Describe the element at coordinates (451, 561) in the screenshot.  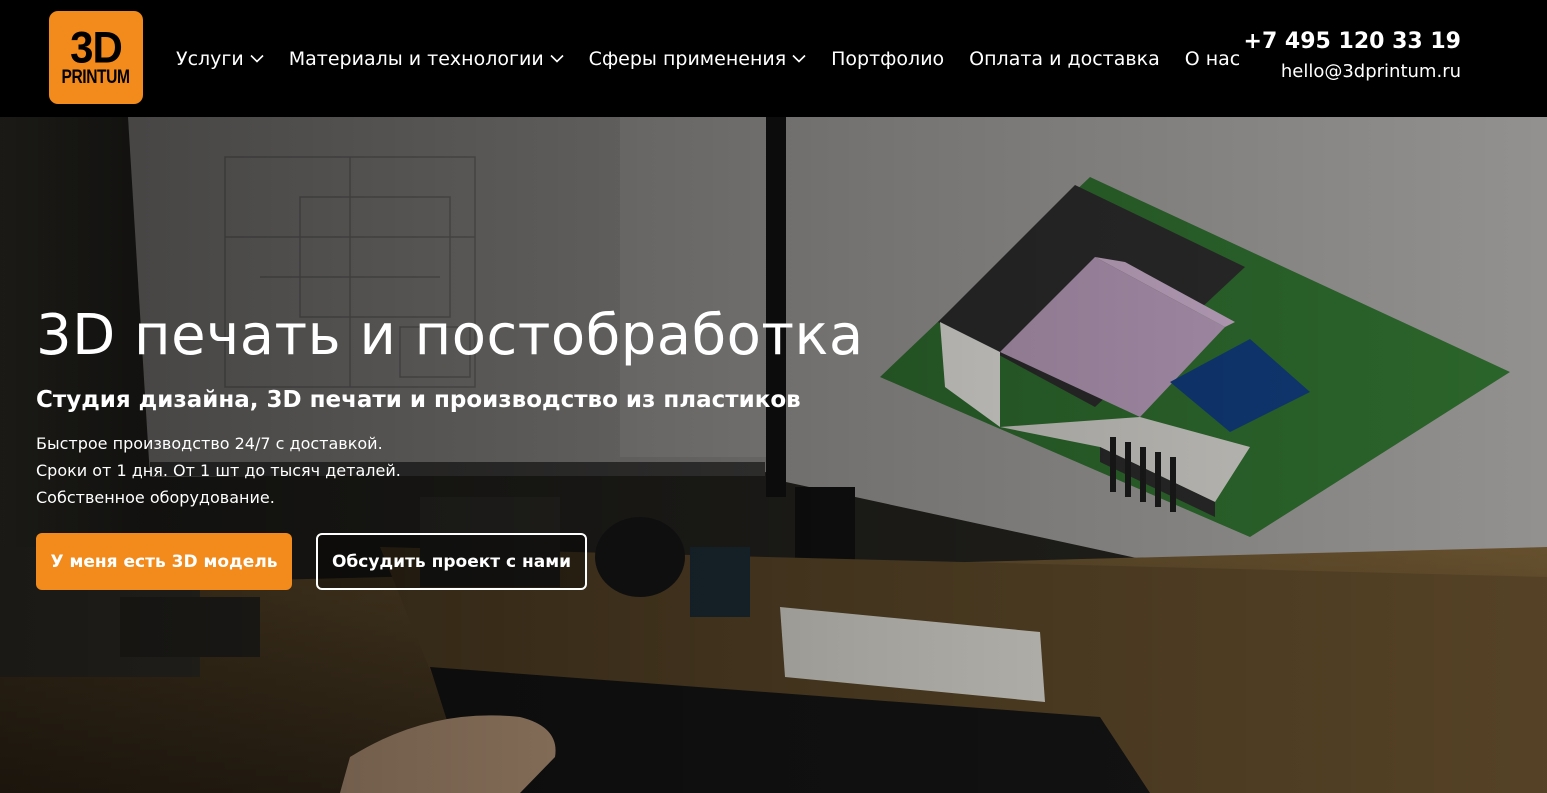
I see `discuss-project-button: Обсудить проект с нами` at that location.